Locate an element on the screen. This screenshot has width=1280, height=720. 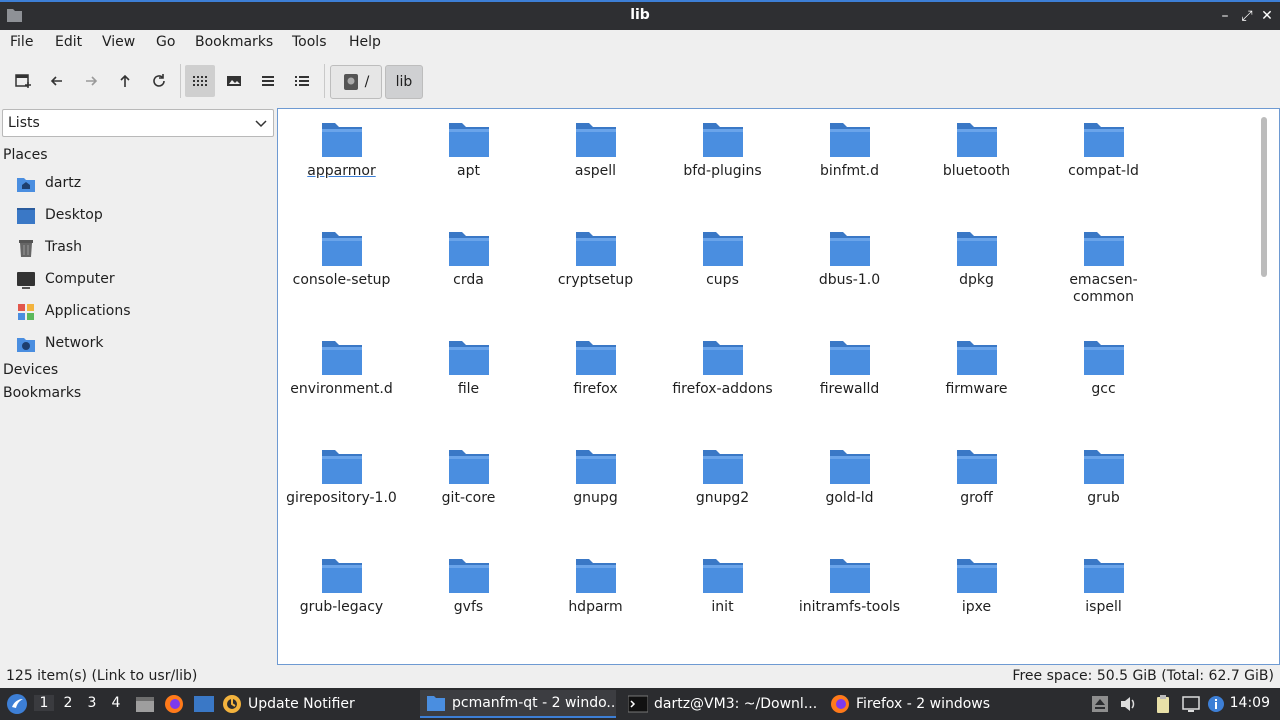
file-manager-icon is located at coordinates (145, 704).